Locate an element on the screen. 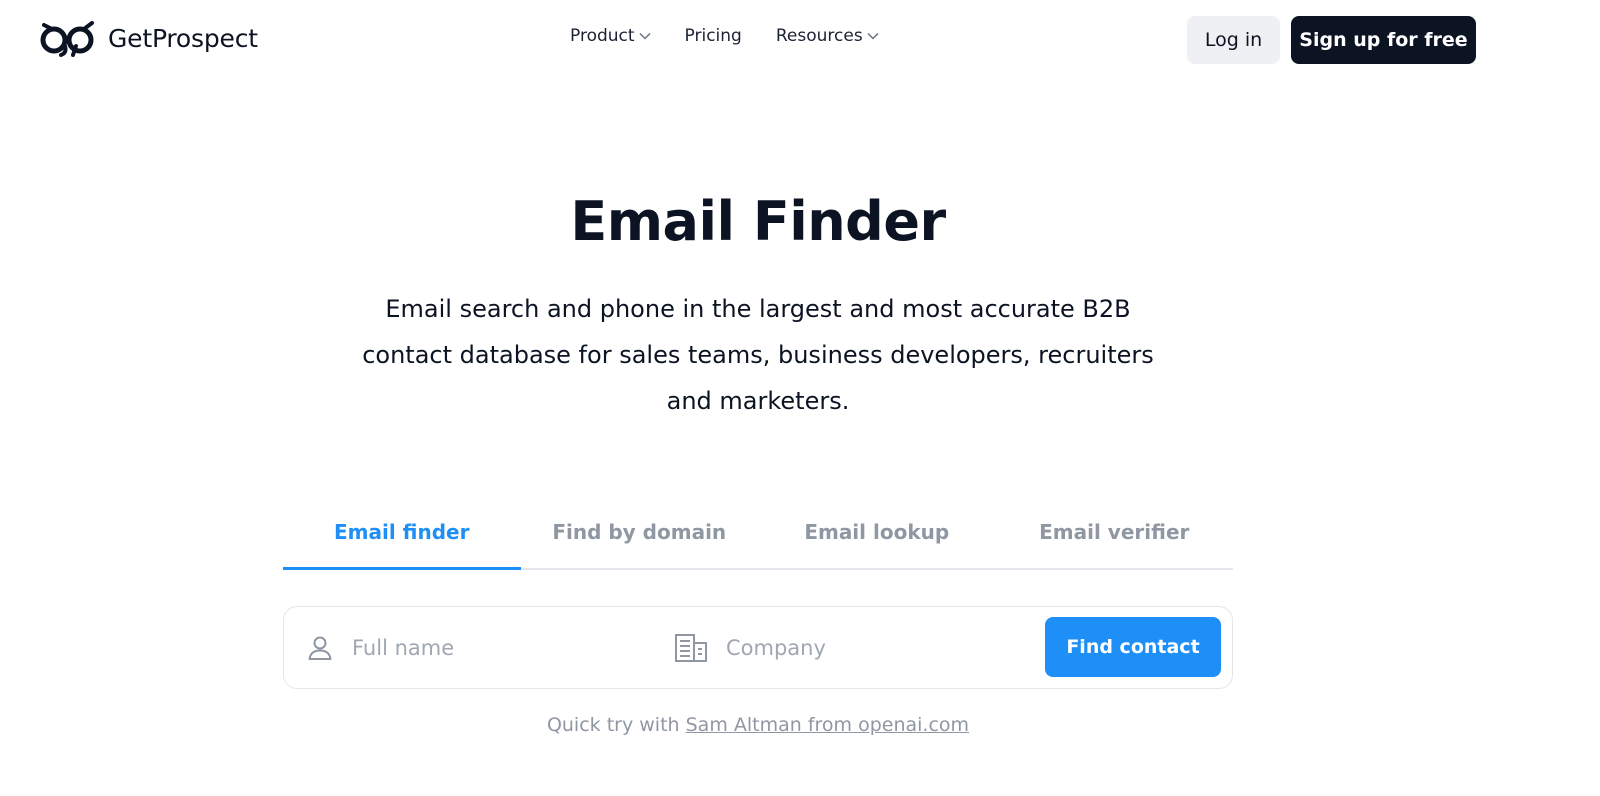 The height and width of the screenshot is (796, 1600). logo-text: GetProspect is located at coordinates (183, 38).